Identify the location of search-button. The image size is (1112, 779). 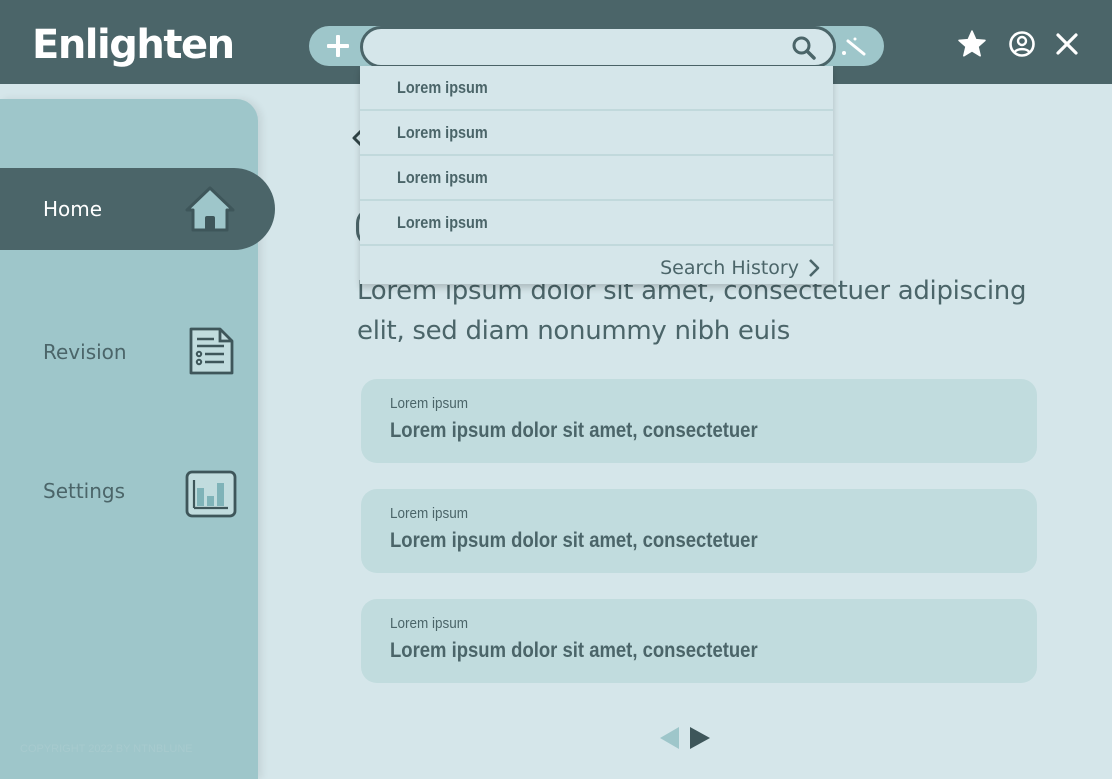
(804, 48).